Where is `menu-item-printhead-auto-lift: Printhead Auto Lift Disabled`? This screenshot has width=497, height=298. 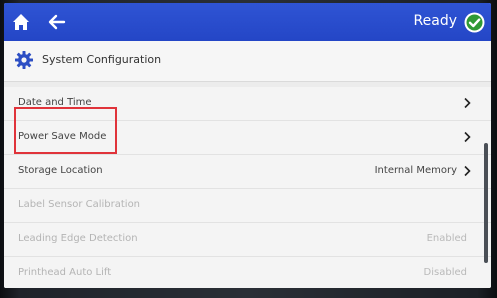
menu-item-printhead-auto-lift: Printhead Auto Lift Disabled is located at coordinates (247, 272).